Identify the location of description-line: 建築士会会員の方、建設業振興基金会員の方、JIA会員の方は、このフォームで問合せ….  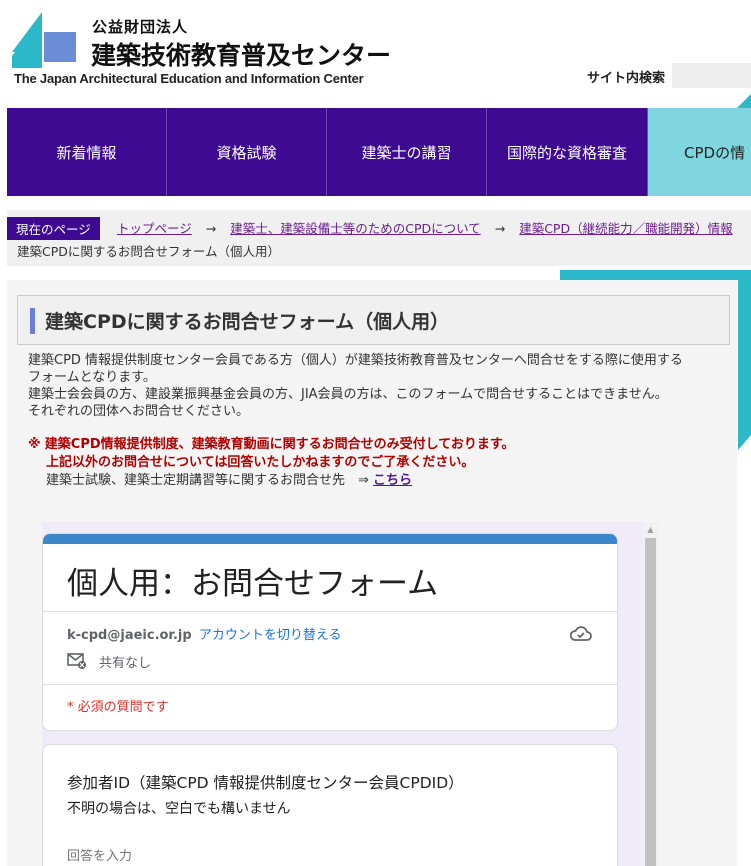
(348, 394).